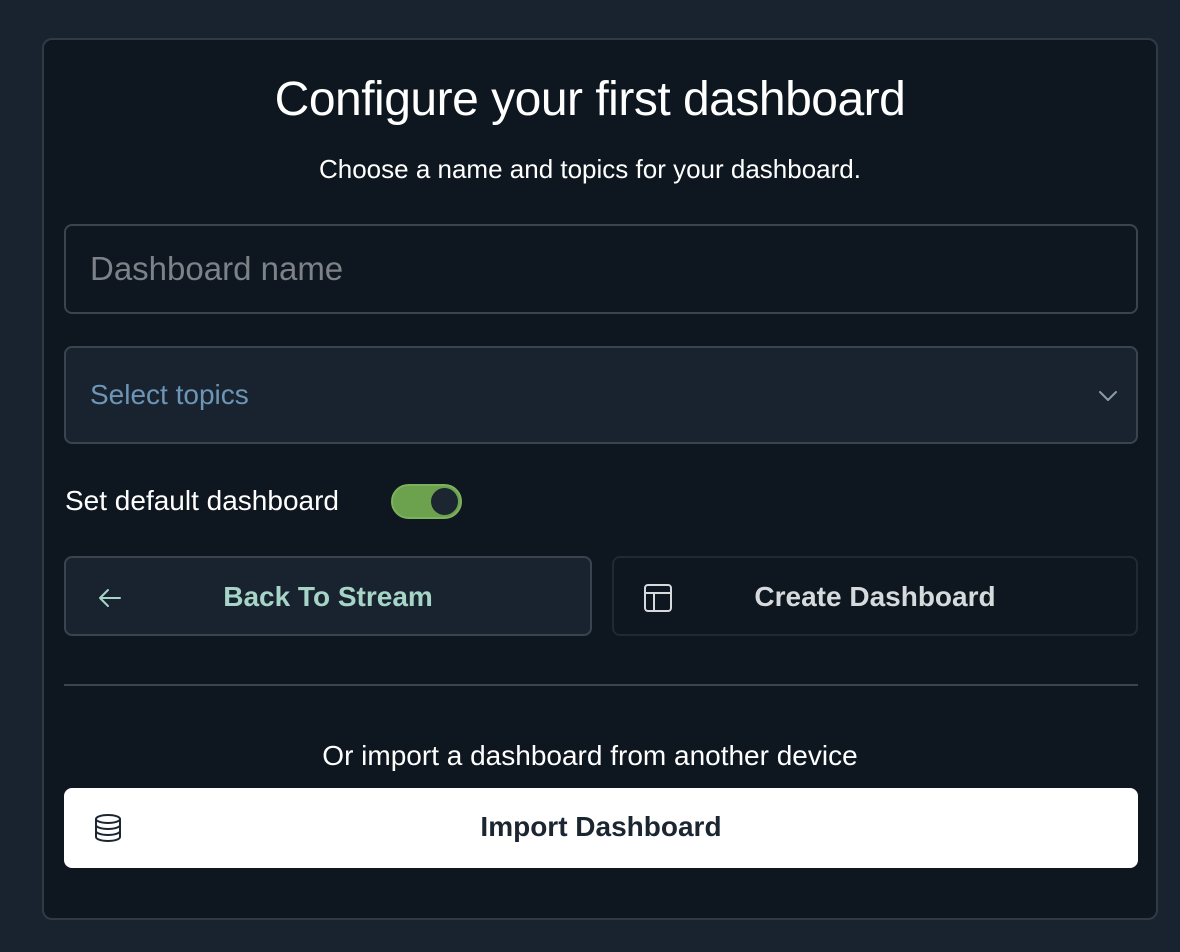  What do you see at coordinates (426, 501) in the screenshot?
I see `default-dashboard-toggle` at bounding box center [426, 501].